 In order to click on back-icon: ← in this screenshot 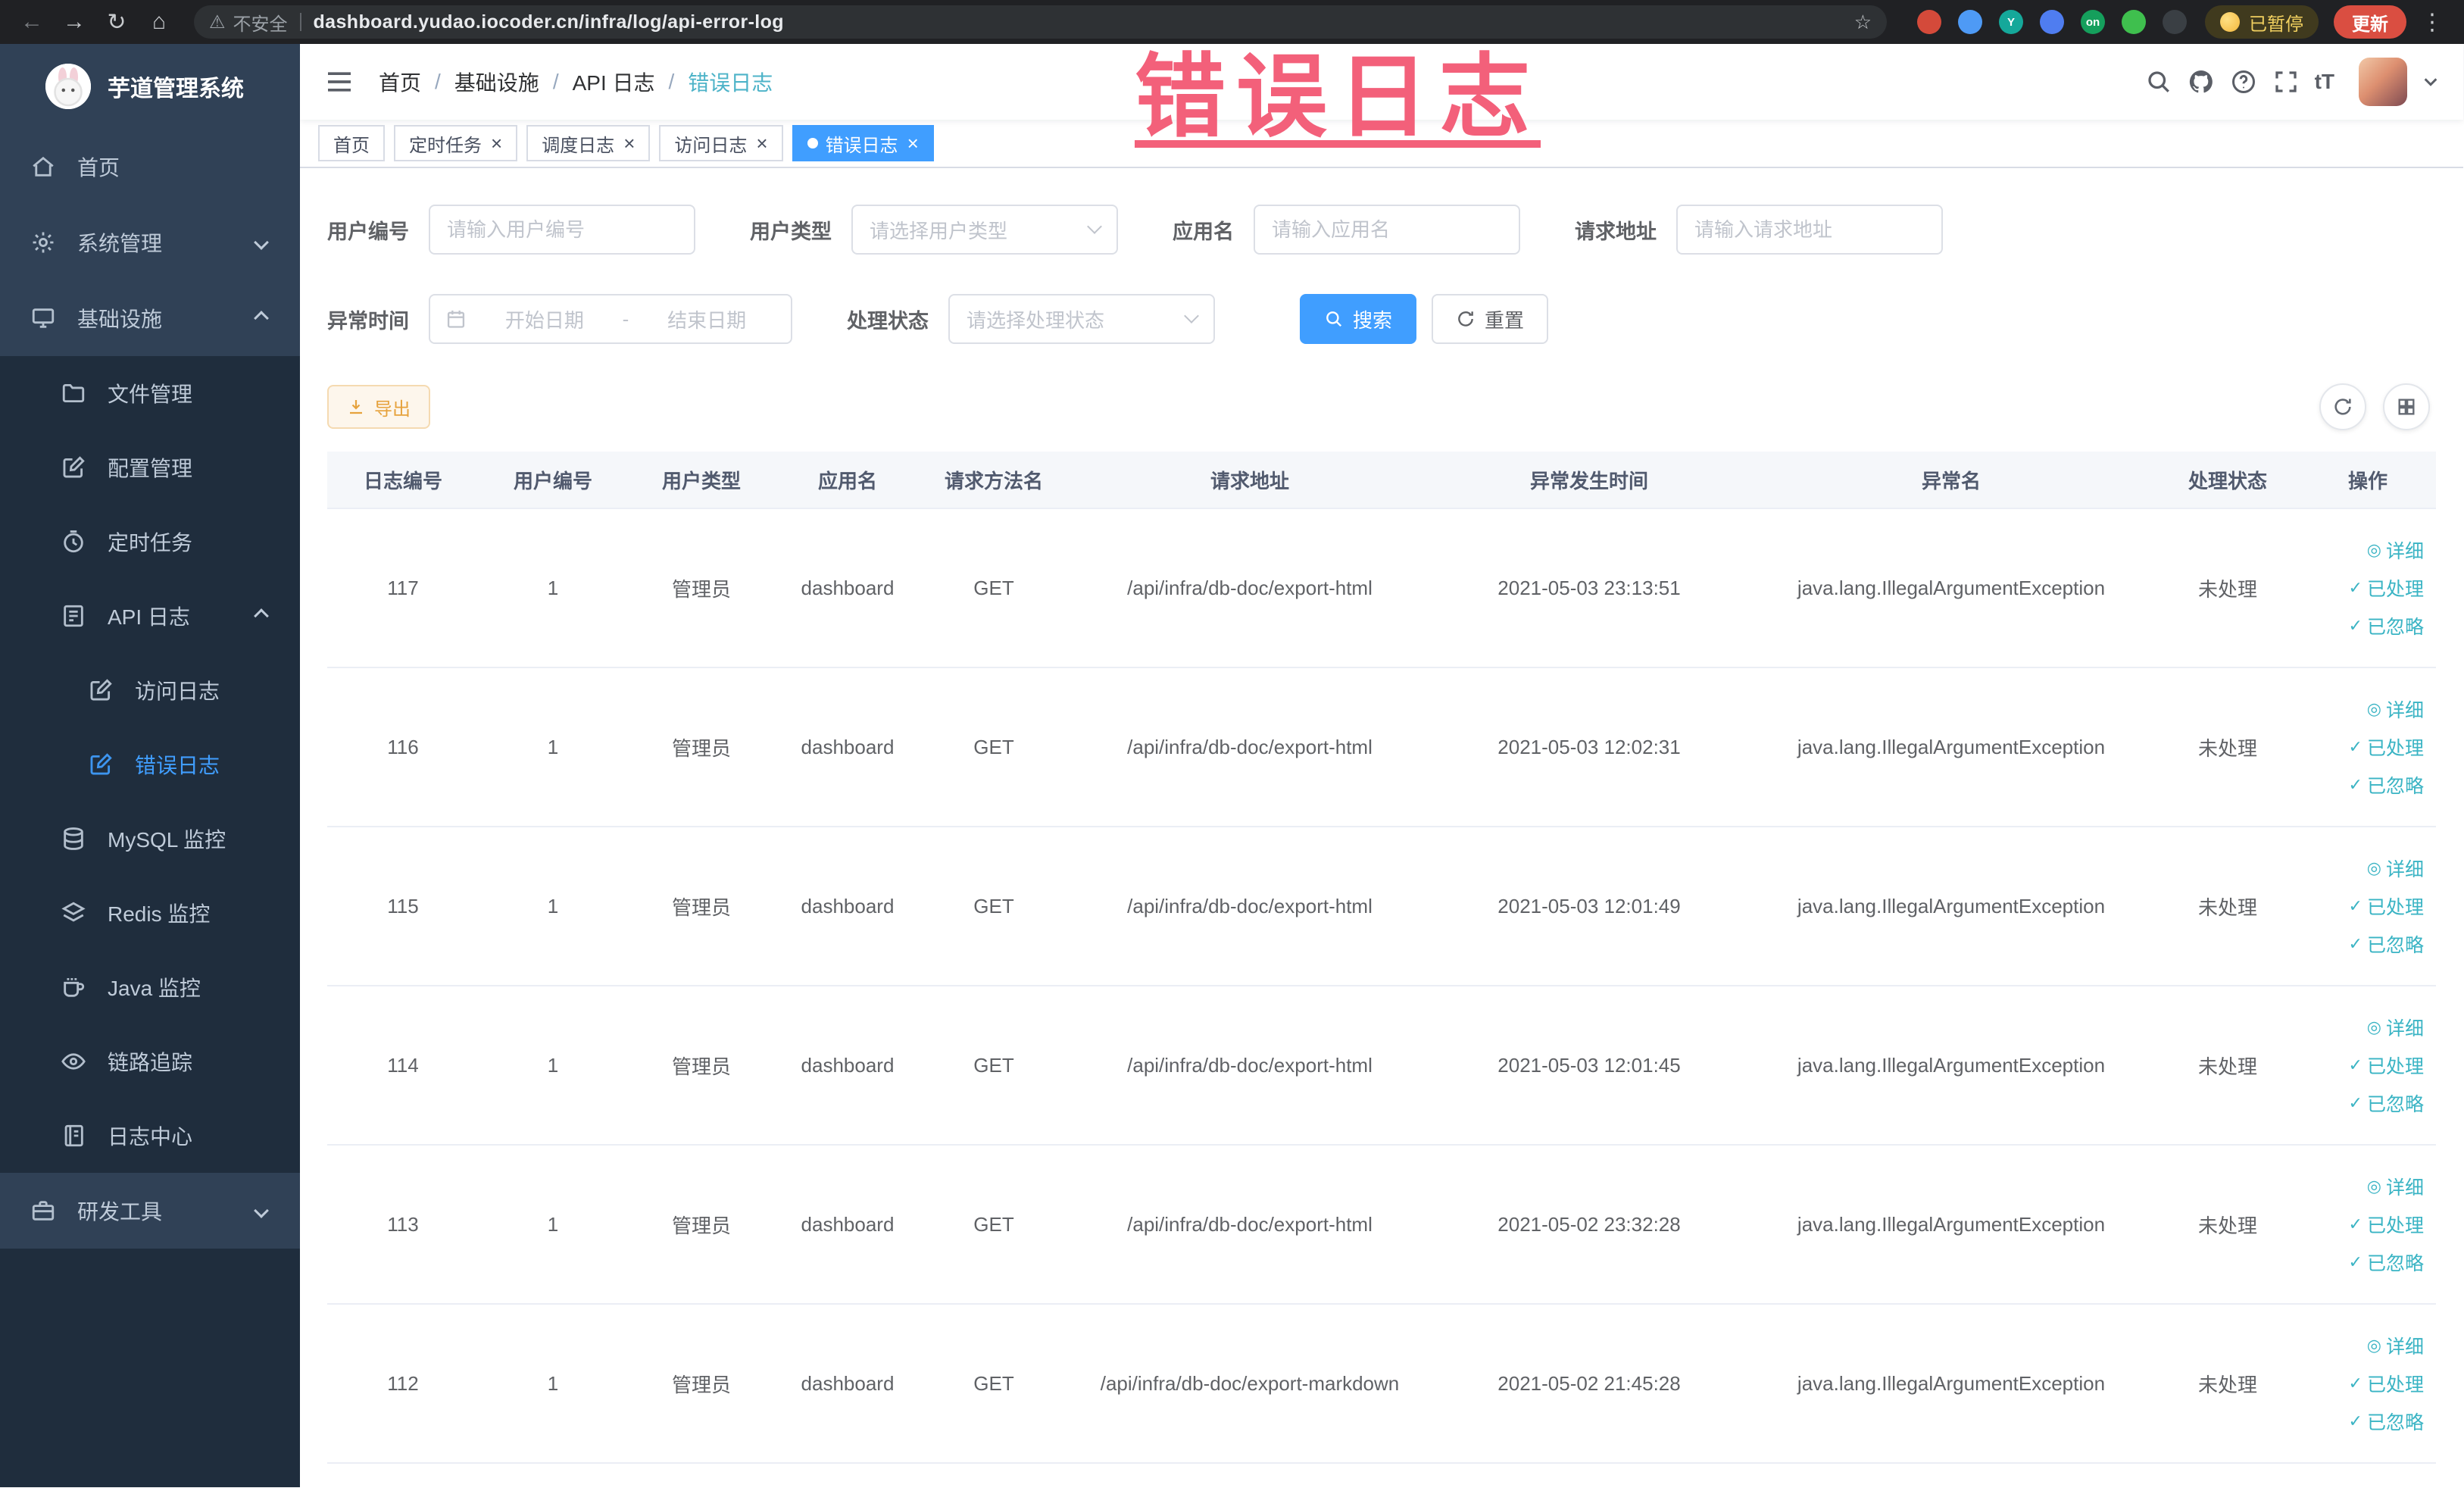, I will do `click(32, 22)`.